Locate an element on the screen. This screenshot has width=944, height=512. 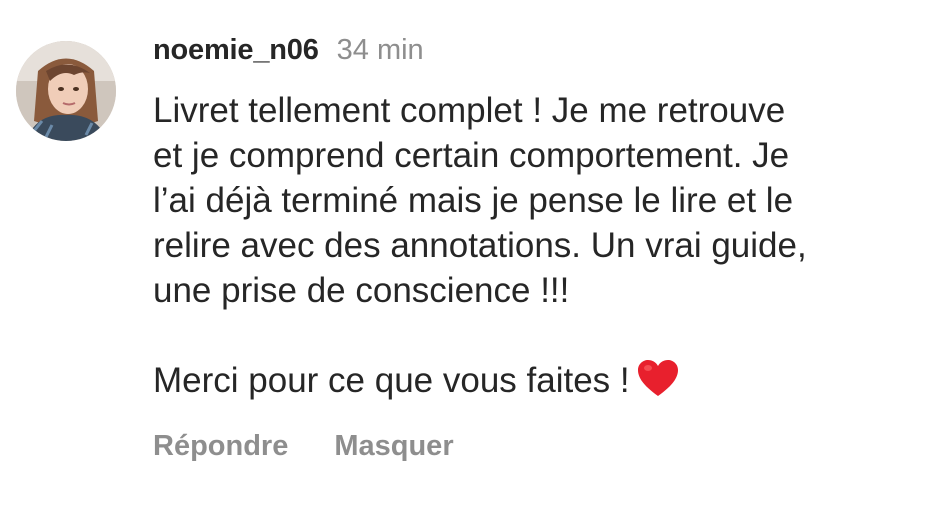
comment-closing-line: Merci pour ce que vous faites ! is located at coordinates (538, 380).